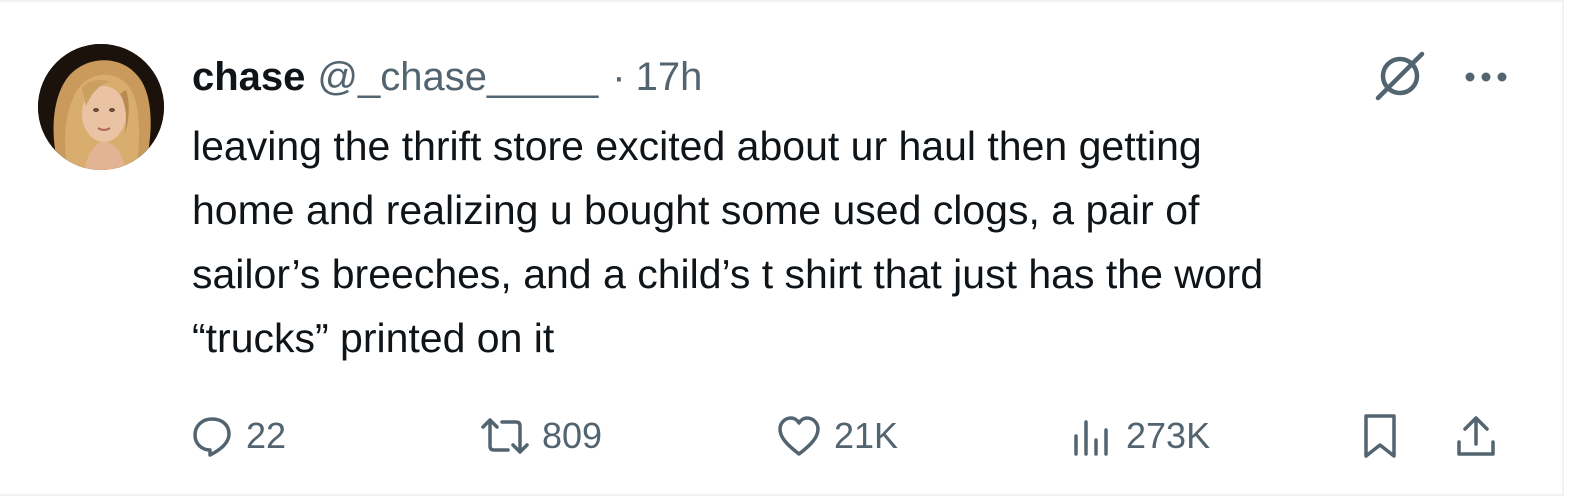 The height and width of the screenshot is (500, 1570). I want to click on like-button: 21K, so click(837, 436).